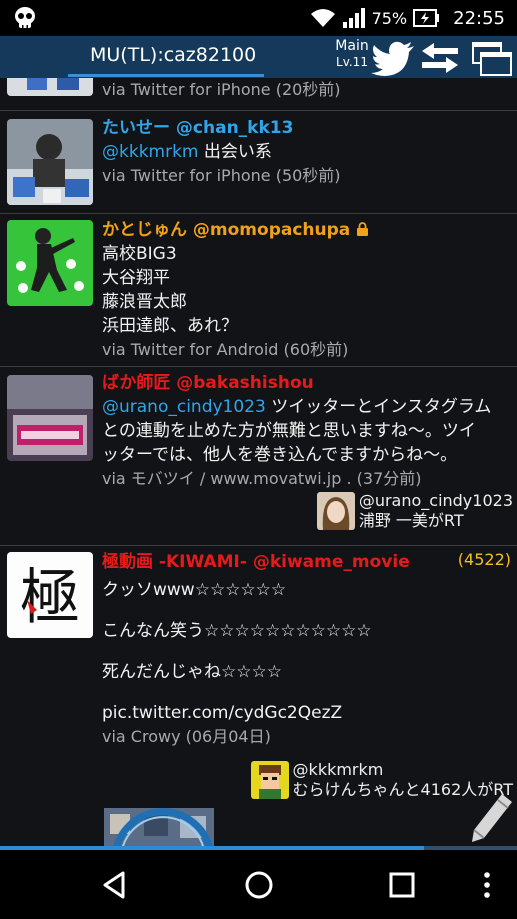  Describe the element at coordinates (305, 713) in the screenshot. I see `tweet-link: pic.twitter.com/cydGc2QezZ` at that location.